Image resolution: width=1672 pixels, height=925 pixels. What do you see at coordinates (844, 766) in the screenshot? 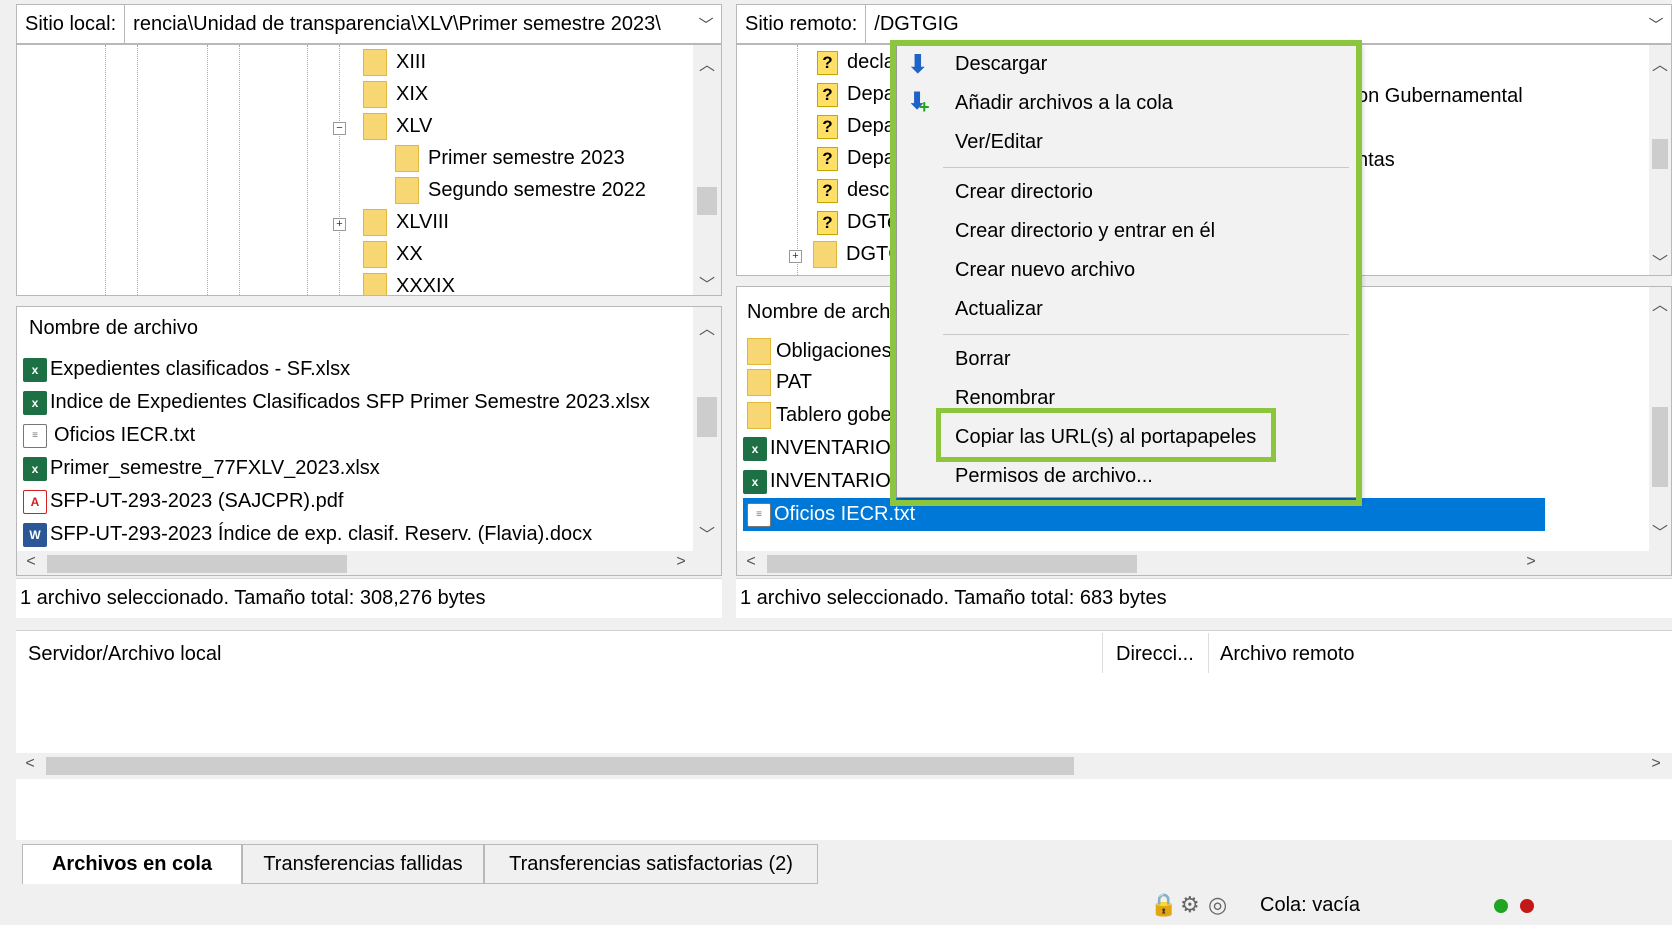
I see `queue-hscrollbar: < >` at bounding box center [844, 766].